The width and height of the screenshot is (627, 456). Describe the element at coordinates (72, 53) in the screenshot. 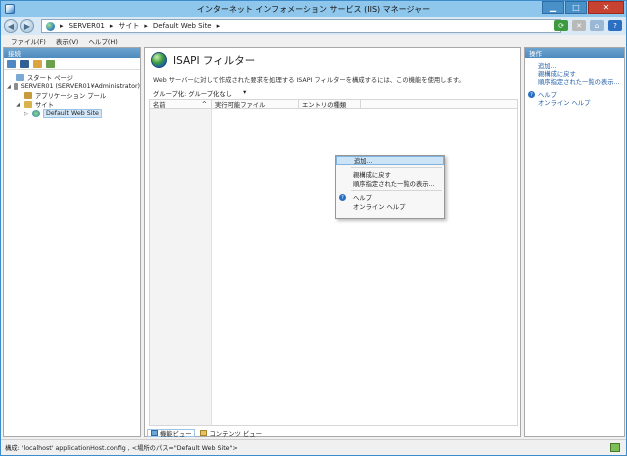

I see `connections-header: 接続` at that location.